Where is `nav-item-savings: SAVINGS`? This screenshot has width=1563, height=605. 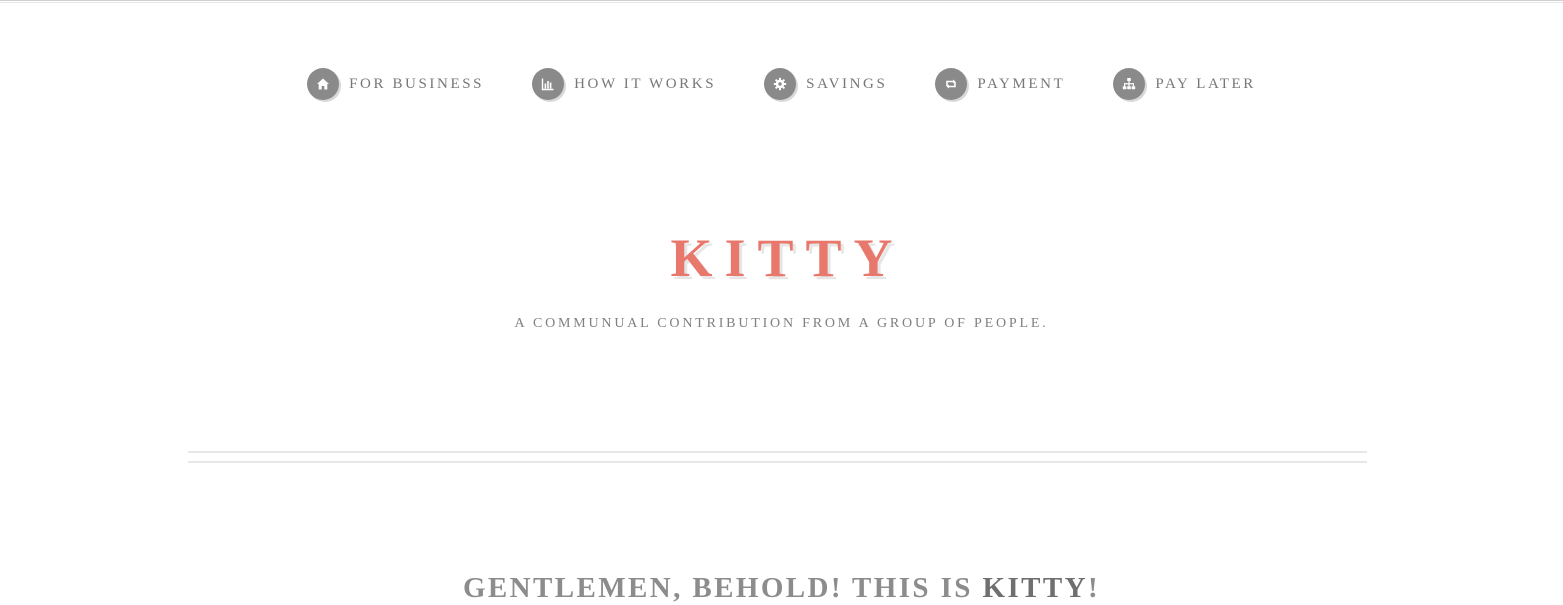 nav-item-savings: SAVINGS is located at coordinates (825, 84).